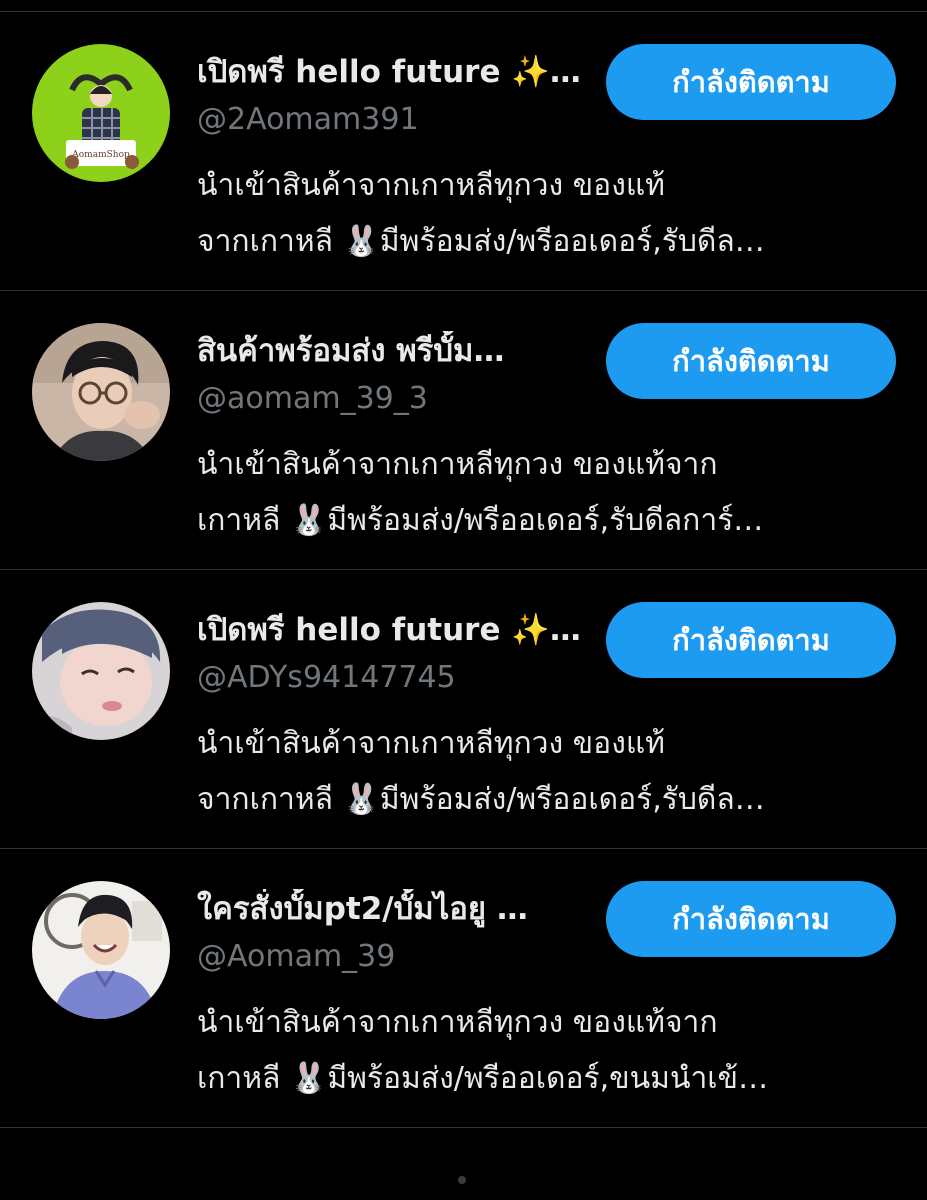 The height and width of the screenshot is (1200, 927). What do you see at coordinates (100, 155) in the screenshot?
I see `shop-logo-text: AomamShop` at bounding box center [100, 155].